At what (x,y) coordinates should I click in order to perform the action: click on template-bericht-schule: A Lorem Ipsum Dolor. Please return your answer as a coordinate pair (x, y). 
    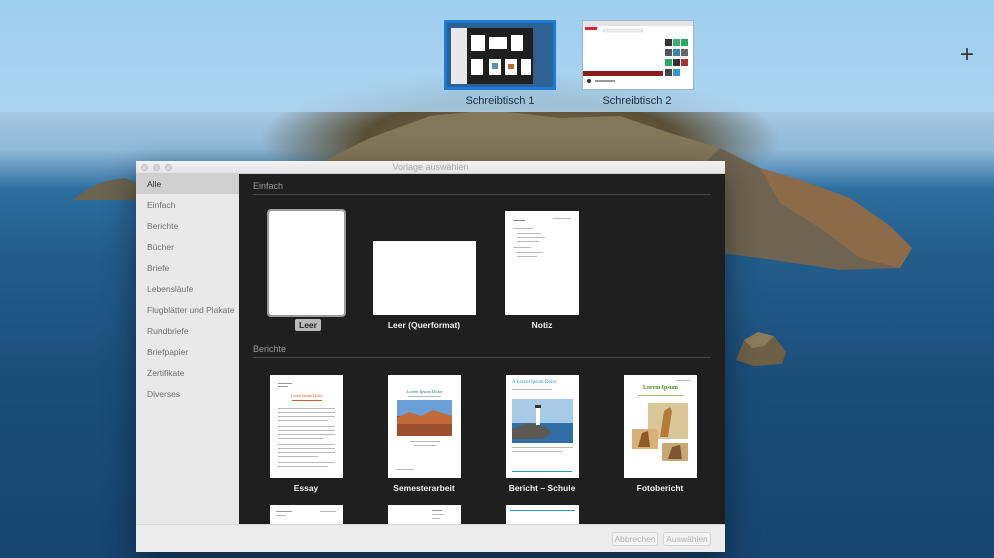
    Looking at the image, I should click on (542, 426).